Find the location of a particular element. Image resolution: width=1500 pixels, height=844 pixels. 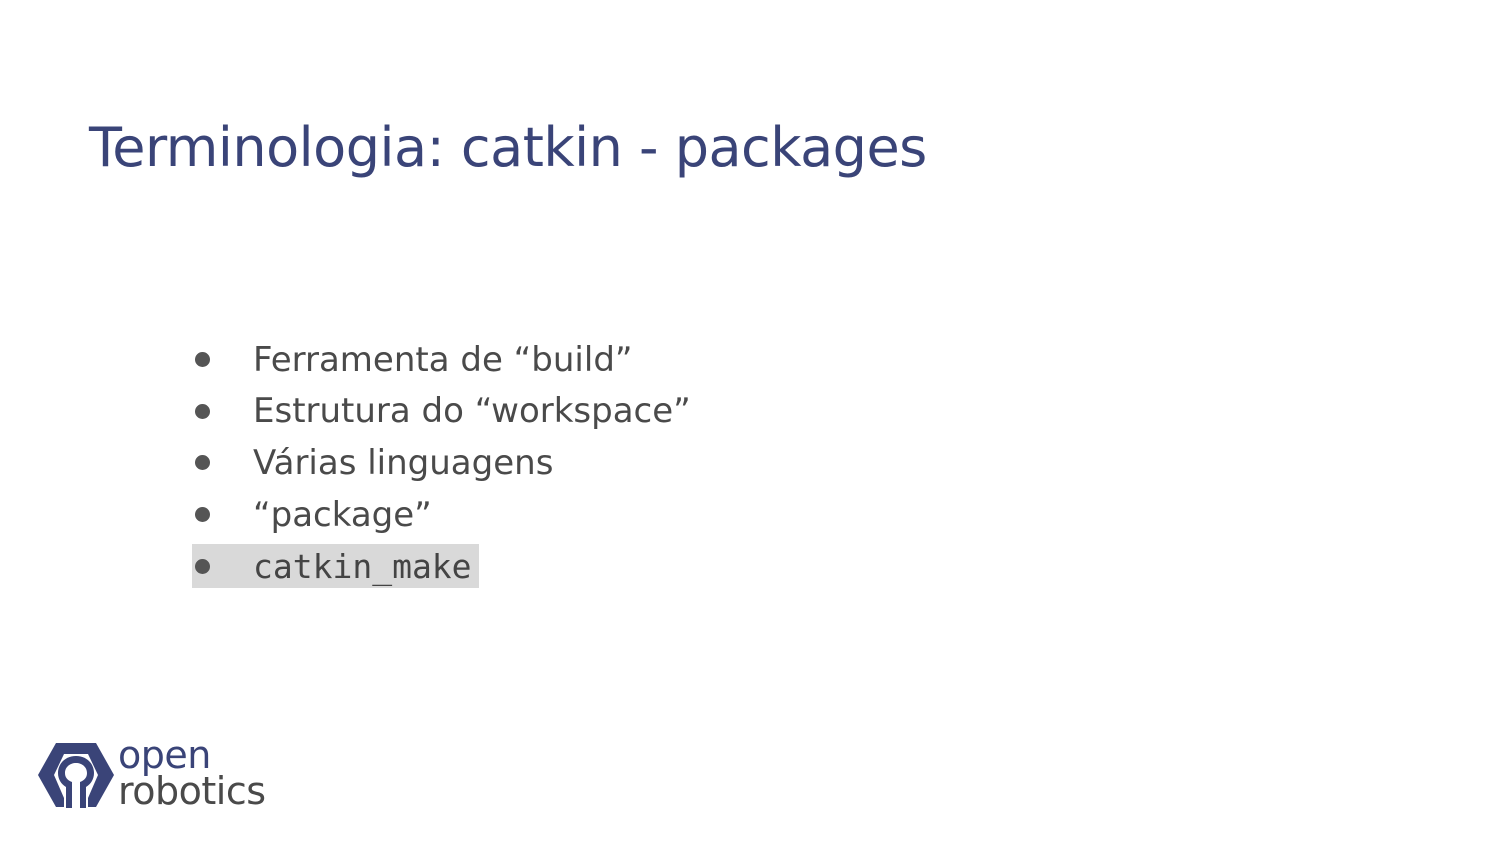

list-item-code-highlighted: catkin_make is located at coordinates (335, 566).